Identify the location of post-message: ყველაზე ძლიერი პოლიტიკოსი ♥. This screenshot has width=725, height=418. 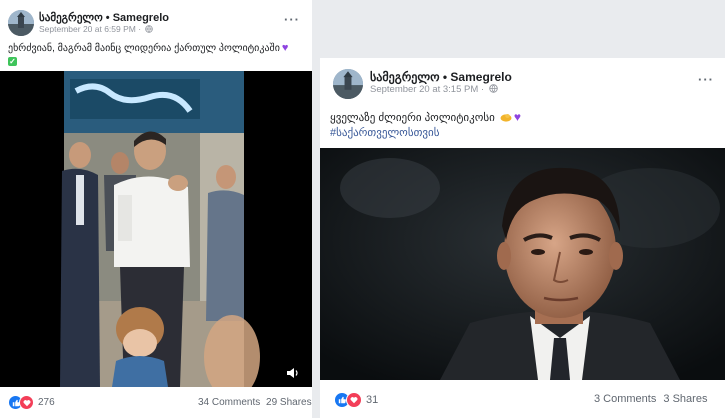
(425, 117).